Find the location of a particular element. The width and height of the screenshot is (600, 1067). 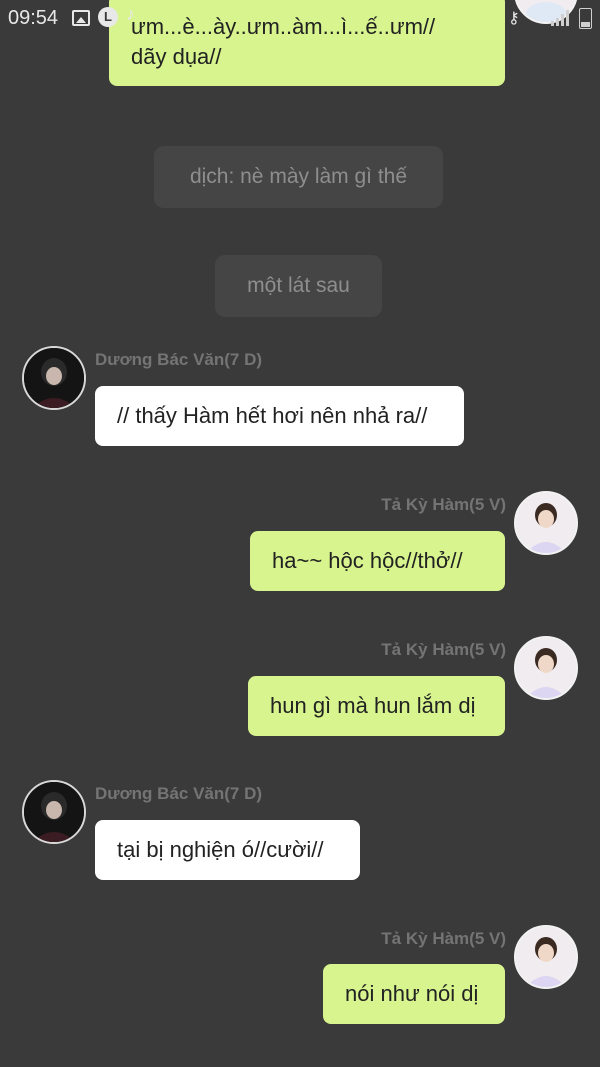

battery-icon is located at coordinates (585, 18).